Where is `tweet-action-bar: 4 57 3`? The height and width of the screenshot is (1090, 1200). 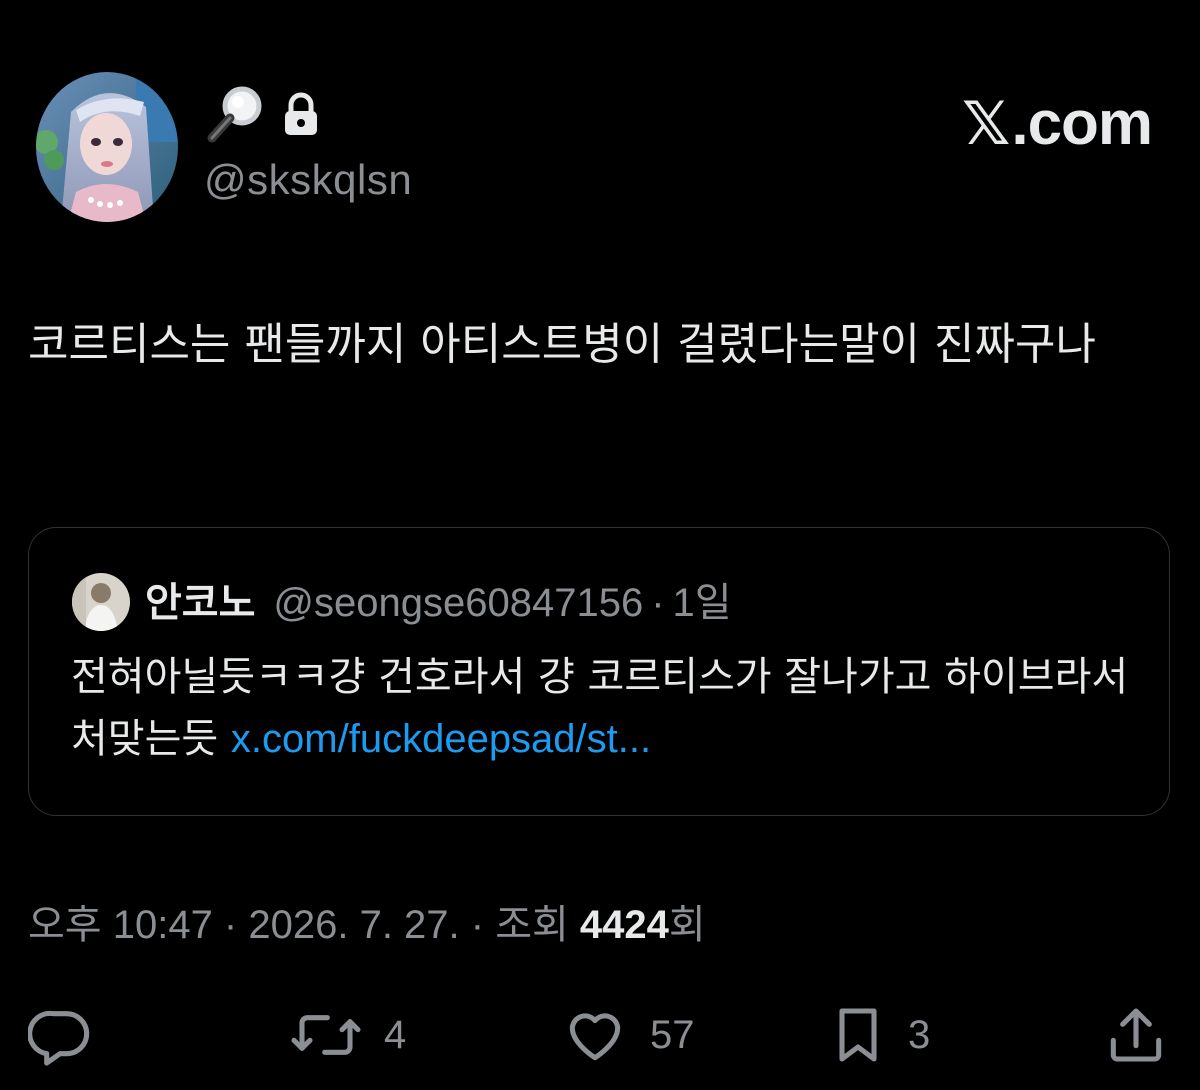
tweet-action-bar: 4 57 3 is located at coordinates (600, 1035).